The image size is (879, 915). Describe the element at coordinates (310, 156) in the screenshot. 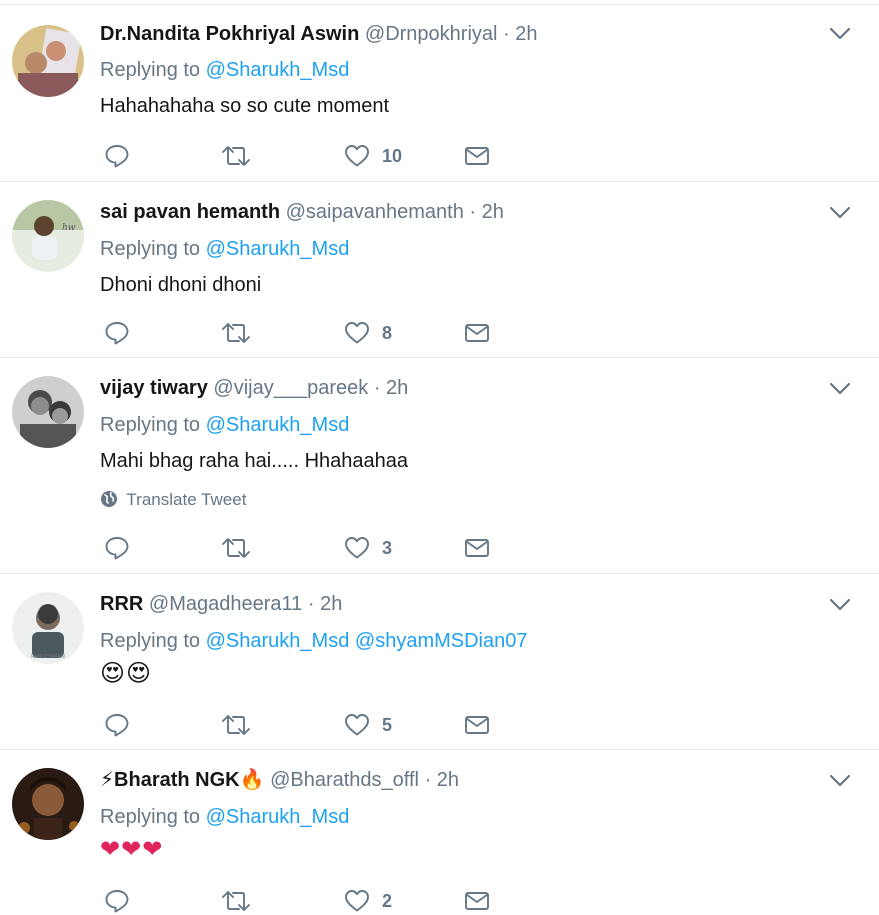

I see `action-bar: 10` at that location.